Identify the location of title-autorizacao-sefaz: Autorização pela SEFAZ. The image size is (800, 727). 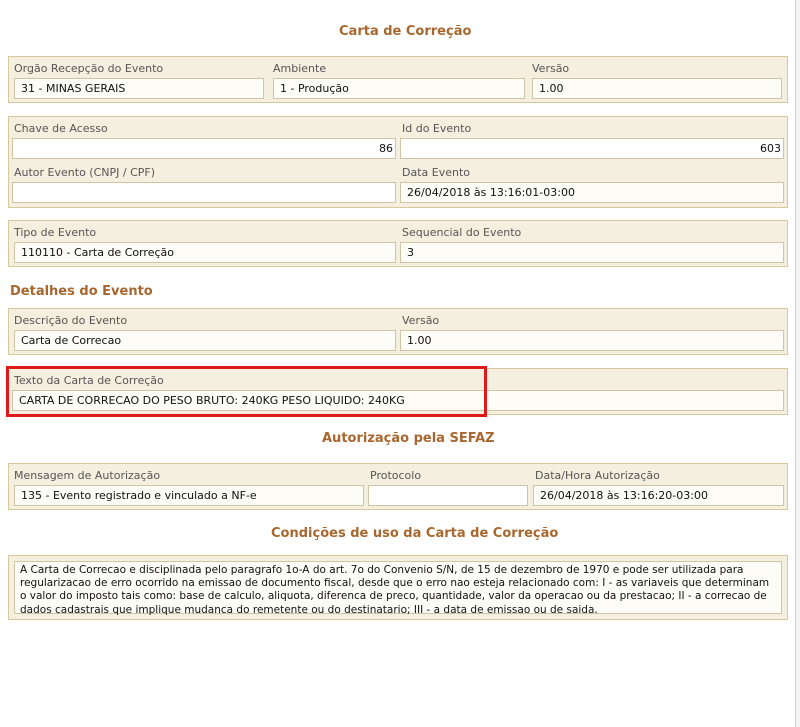
(408, 438).